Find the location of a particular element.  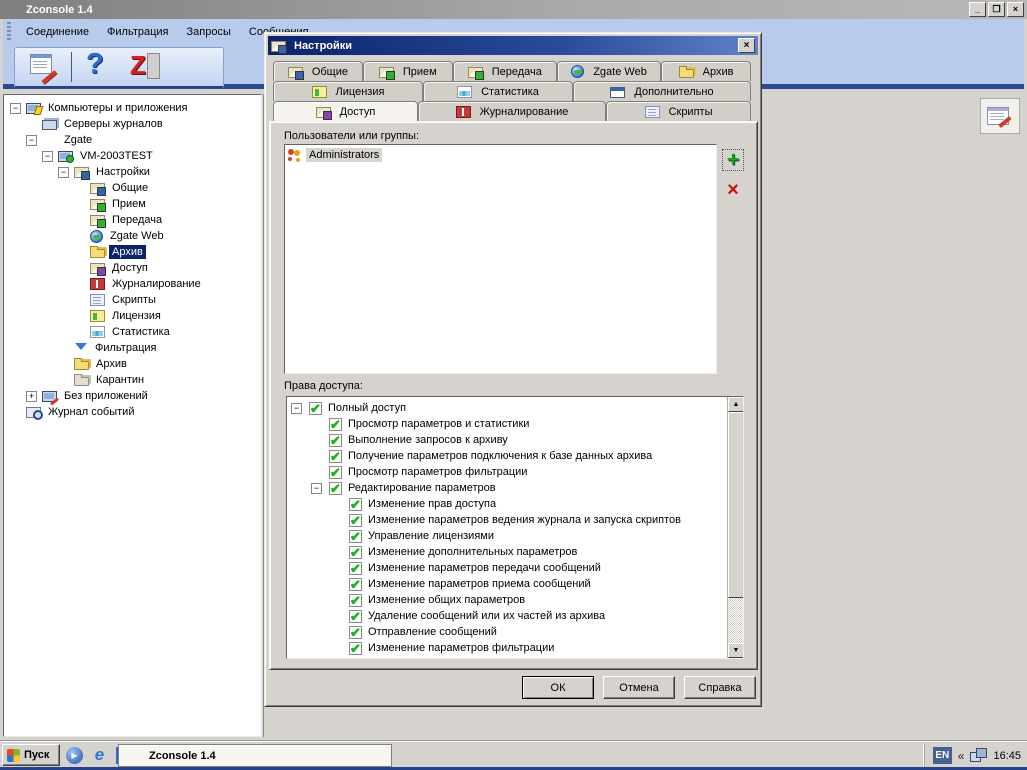

start-button: Пуск is located at coordinates (31, 755).